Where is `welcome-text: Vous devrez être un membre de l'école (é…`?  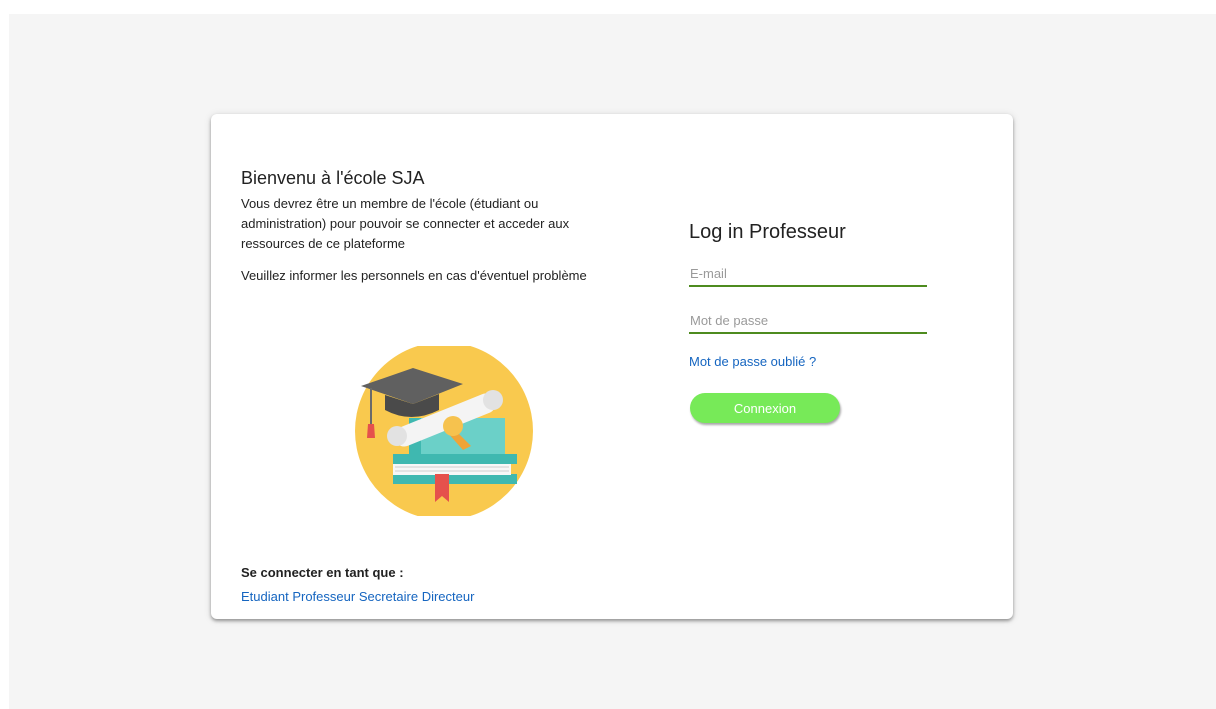 welcome-text: Vous devrez être un membre de l'école (é… is located at coordinates (405, 223).